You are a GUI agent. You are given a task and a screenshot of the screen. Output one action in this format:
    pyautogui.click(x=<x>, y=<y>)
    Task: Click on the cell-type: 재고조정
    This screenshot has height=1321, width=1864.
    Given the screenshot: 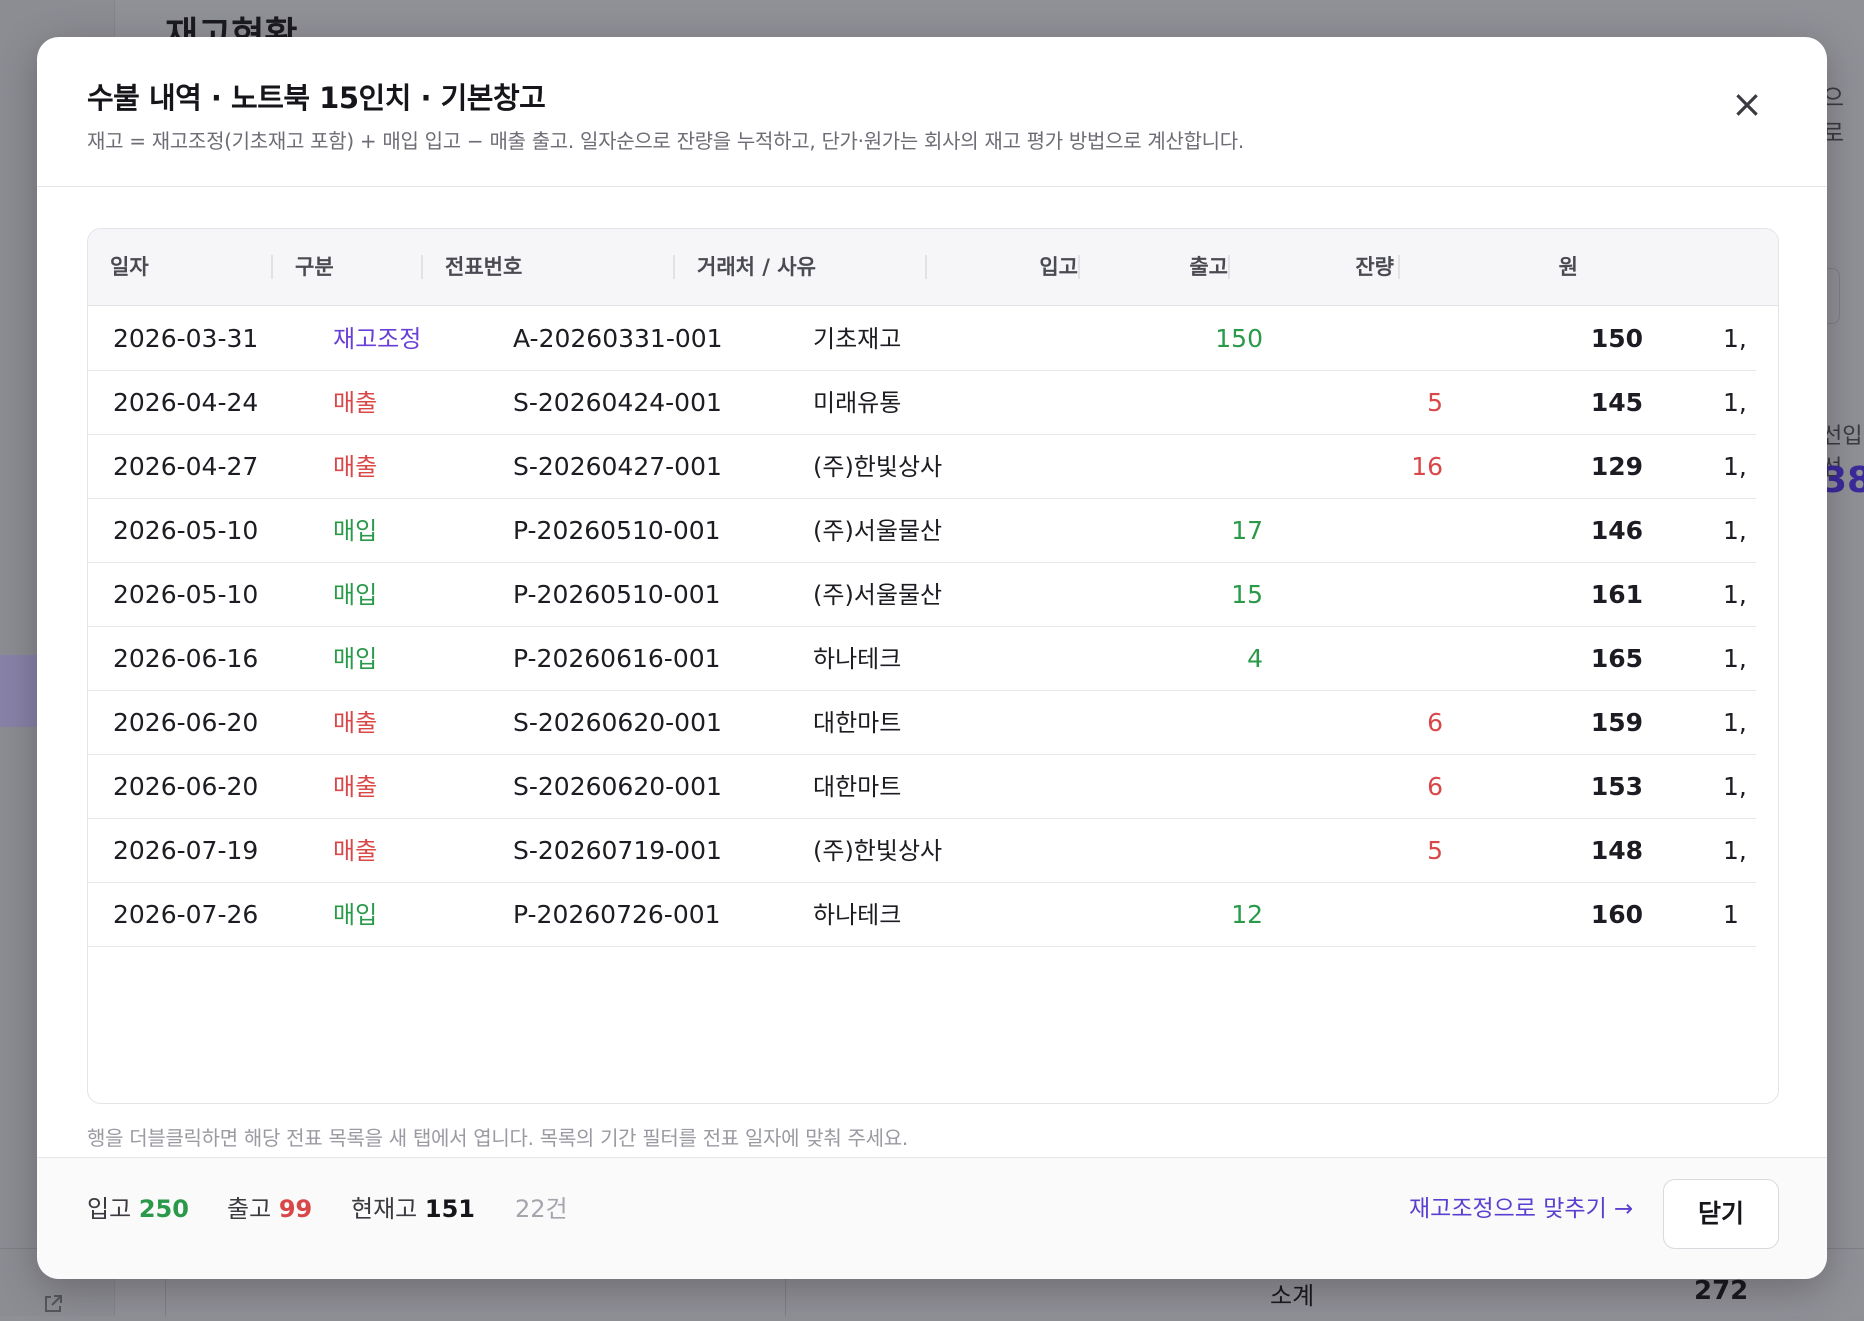 What is the action you would take?
    pyautogui.click(x=377, y=339)
    